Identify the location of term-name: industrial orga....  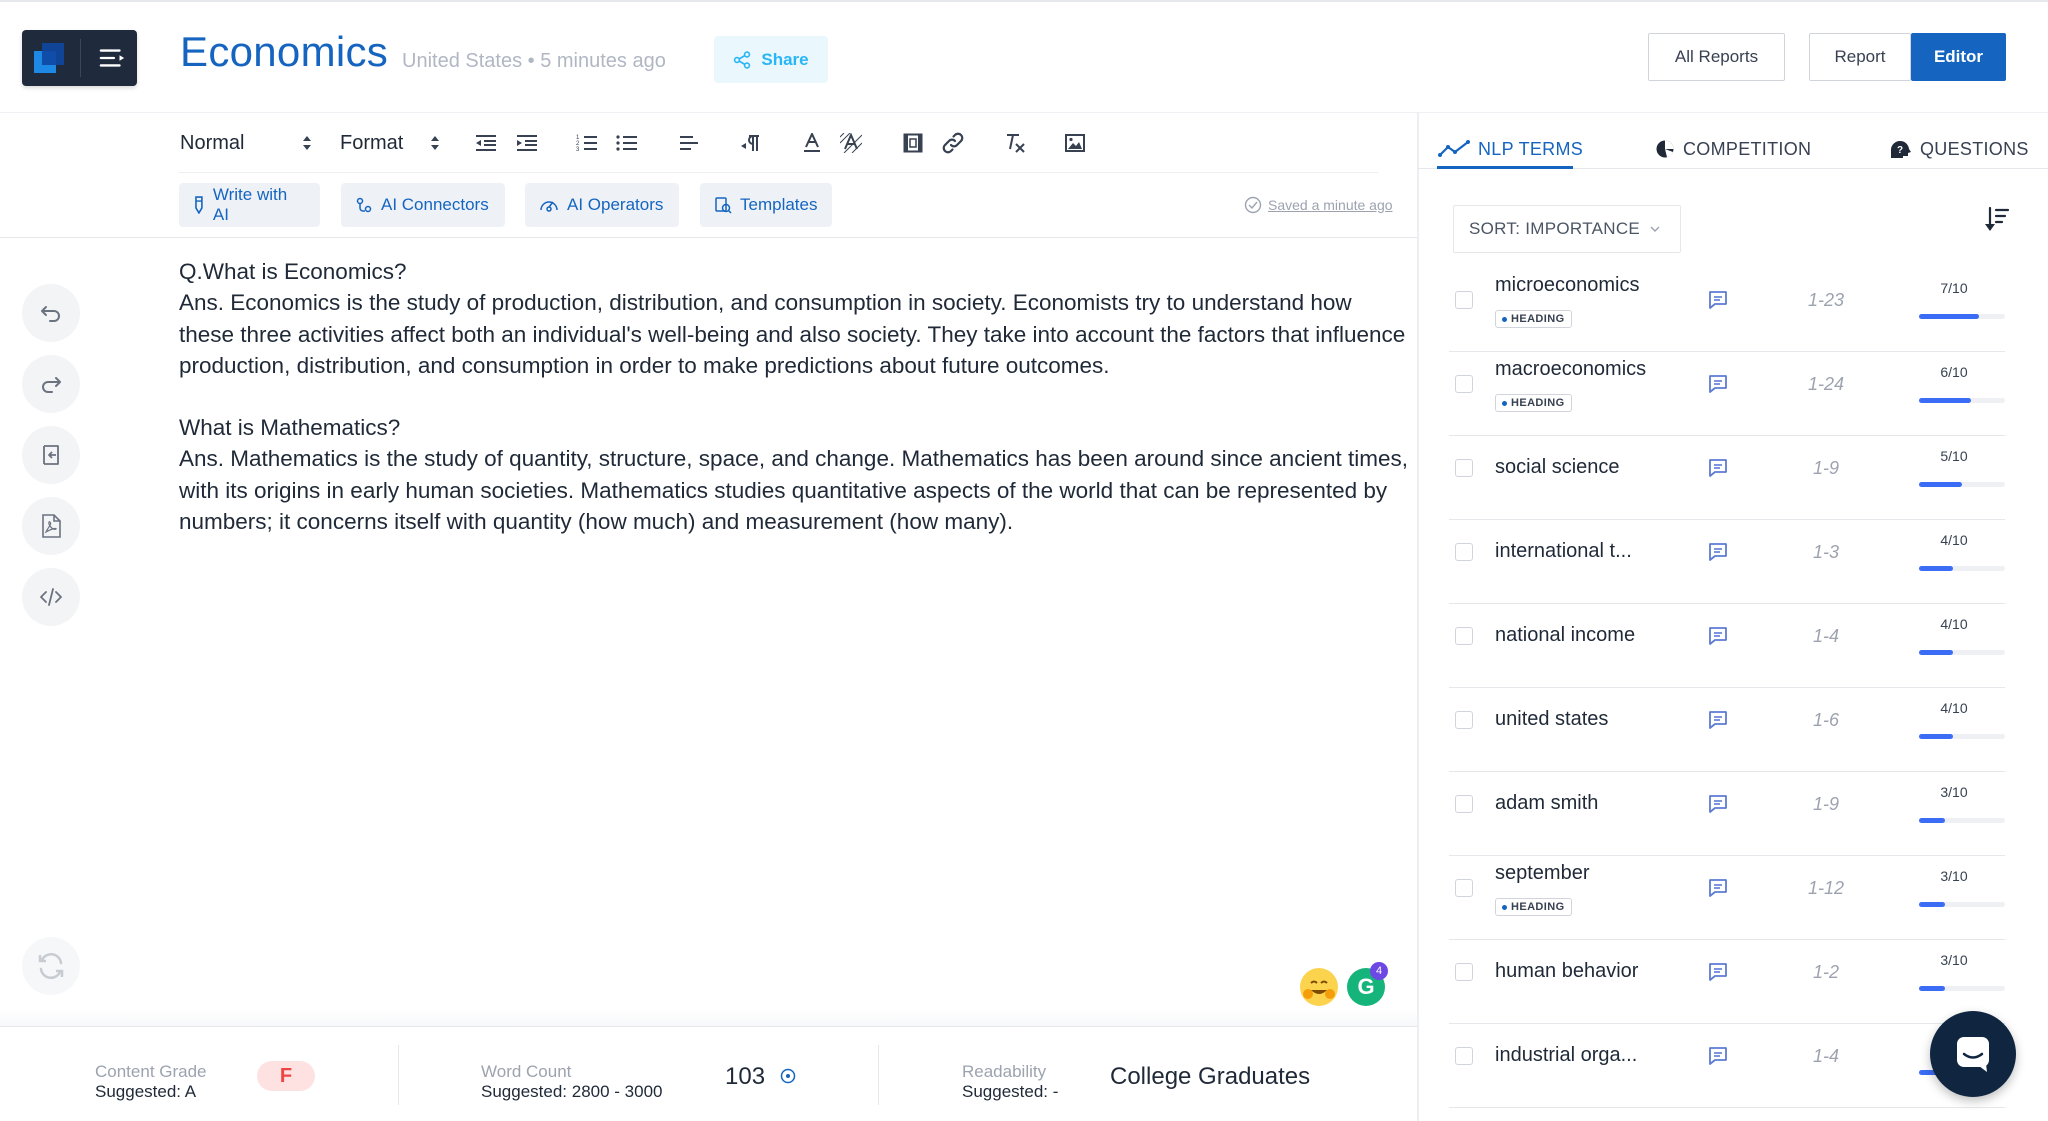
(1566, 1055).